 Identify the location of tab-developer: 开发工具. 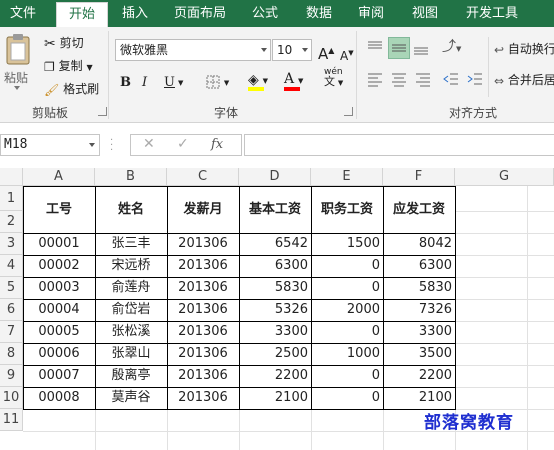
(492, 13).